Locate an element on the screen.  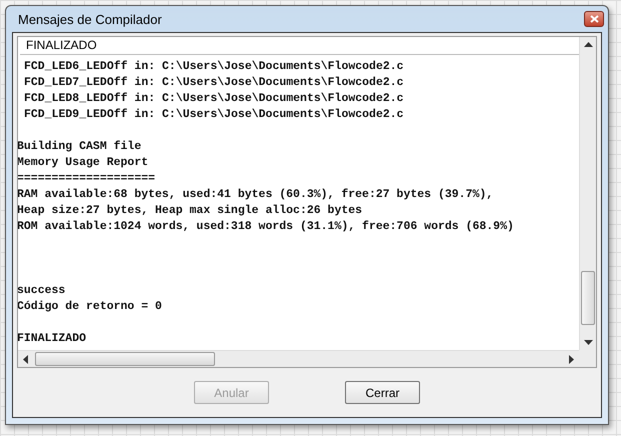
up-arrow-icon is located at coordinates (588, 45).